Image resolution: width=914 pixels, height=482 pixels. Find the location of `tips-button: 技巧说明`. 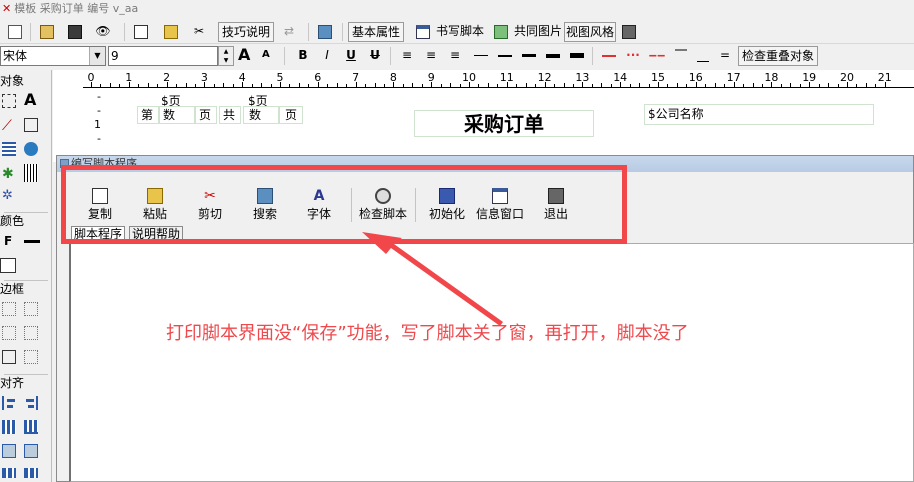

tips-button: 技巧说明 is located at coordinates (246, 32).